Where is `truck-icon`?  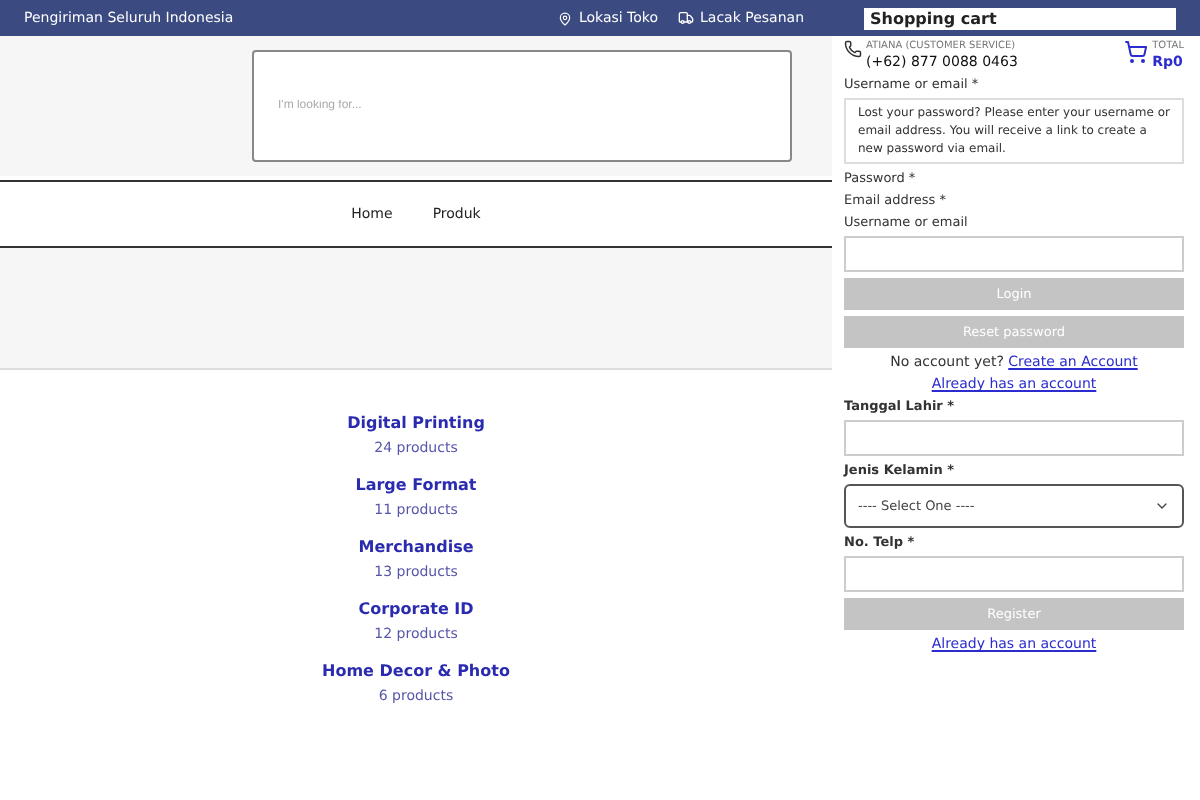 truck-icon is located at coordinates (686, 18).